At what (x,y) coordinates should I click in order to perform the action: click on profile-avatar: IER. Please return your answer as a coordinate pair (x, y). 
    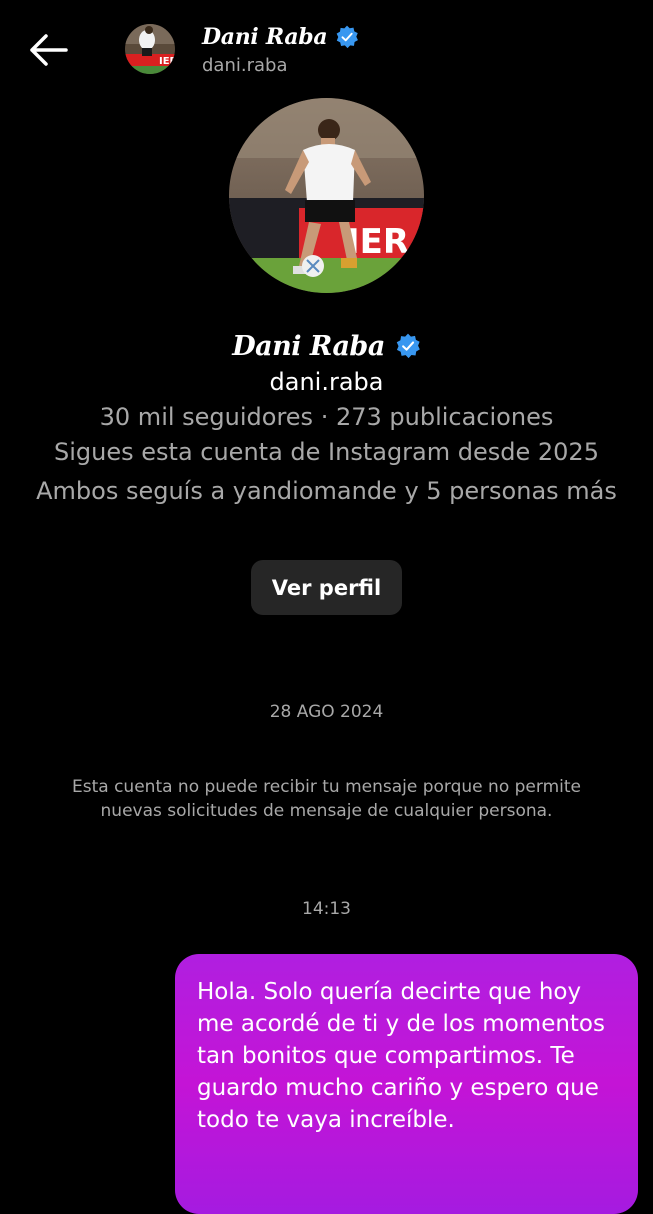
    Looking at the image, I should click on (326, 195).